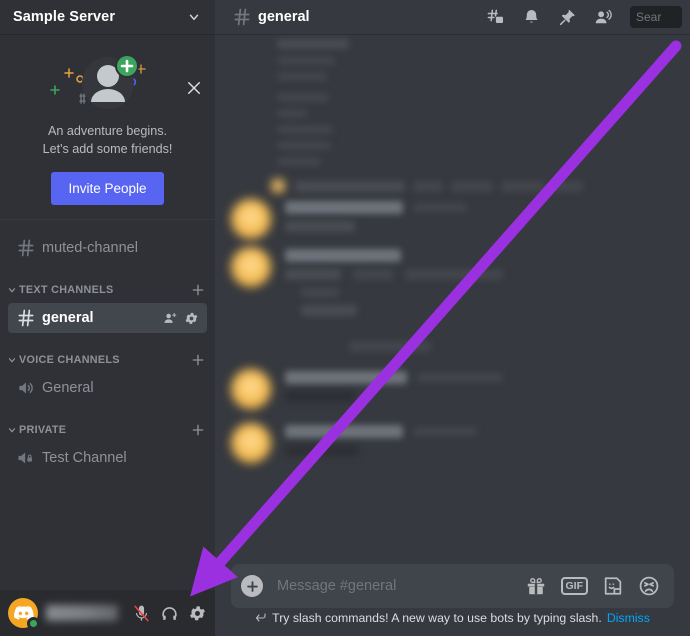 Image resolution: width=690 pixels, height=636 pixels. What do you see at coordinates (107, 318) in the screenshot?
I see `sidebar-channel-general: general` at bounding box center [107, 318].